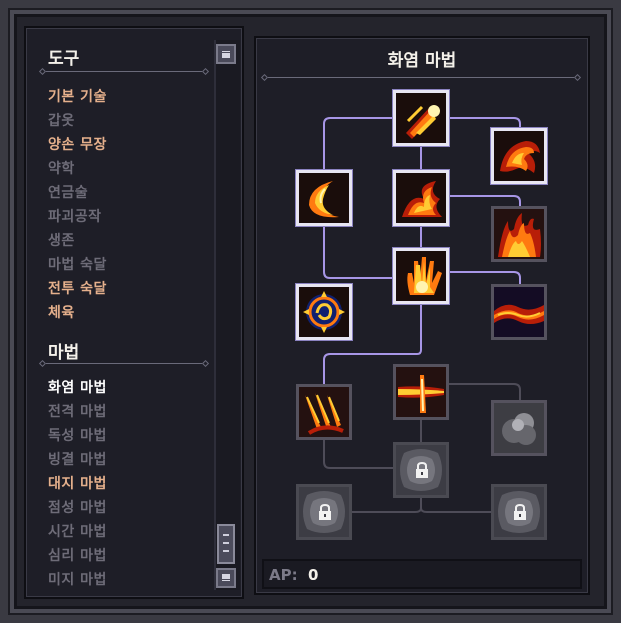 The width and height of the screenshot is (621, 623). I want to click on fire-crescent-icon, so click(324, 198).